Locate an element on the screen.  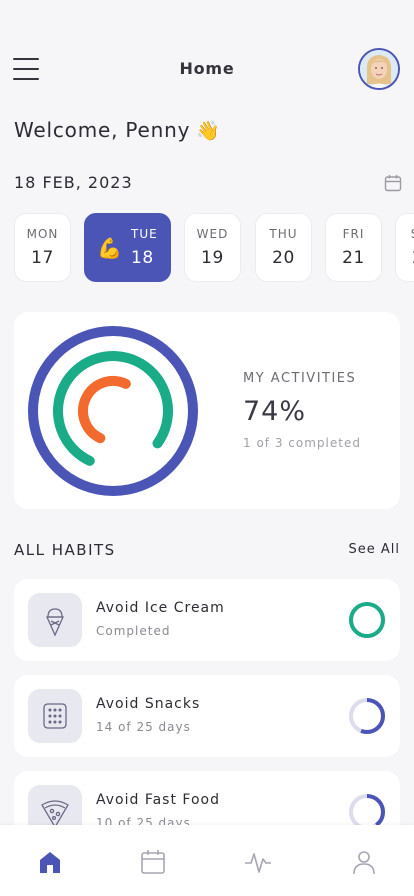
day-thu: THU 20 is located at coordinates (283, 247).